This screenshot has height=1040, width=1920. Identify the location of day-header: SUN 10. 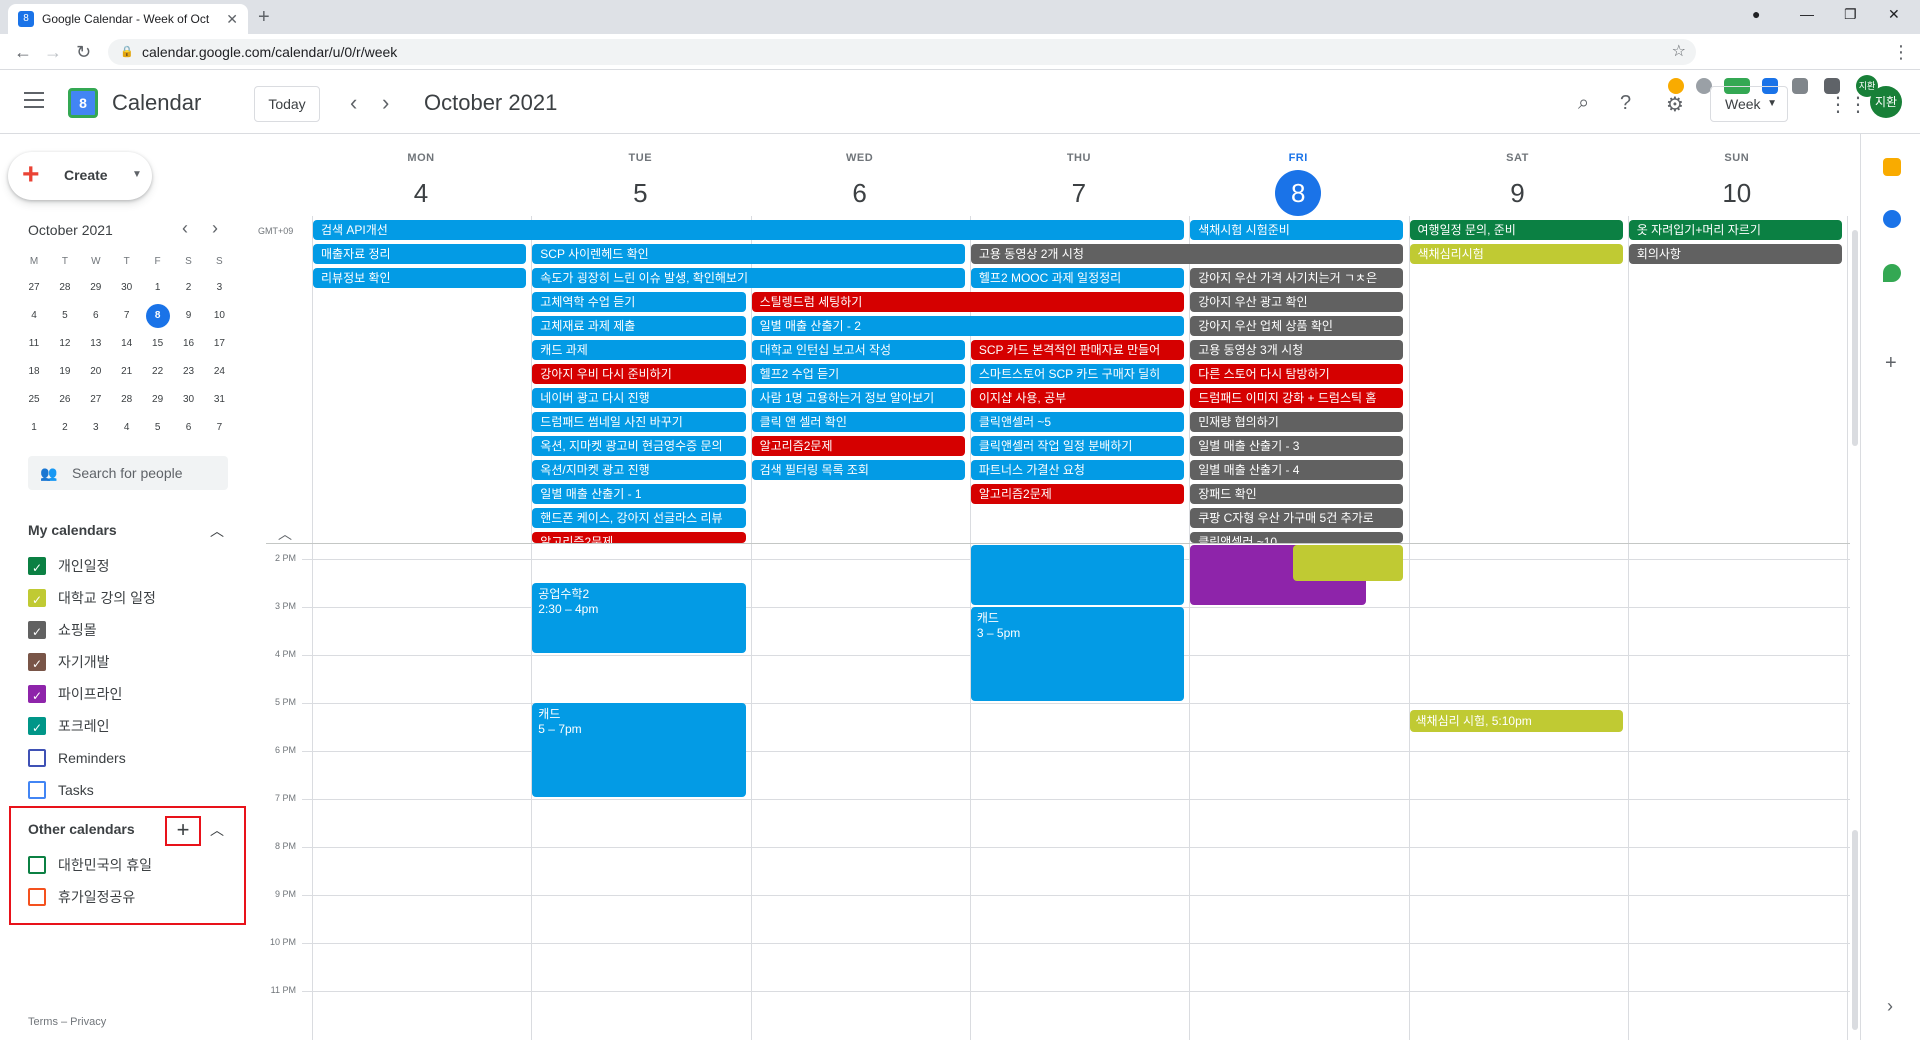
(1737, 184).